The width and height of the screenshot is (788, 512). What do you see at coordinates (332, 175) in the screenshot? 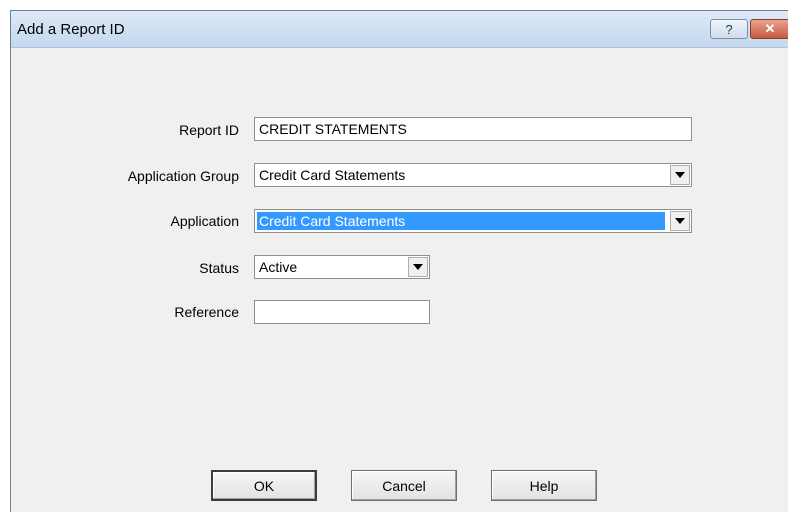
I see `application-group-value: Credit Card Statements` at bounding box center [332, 175].